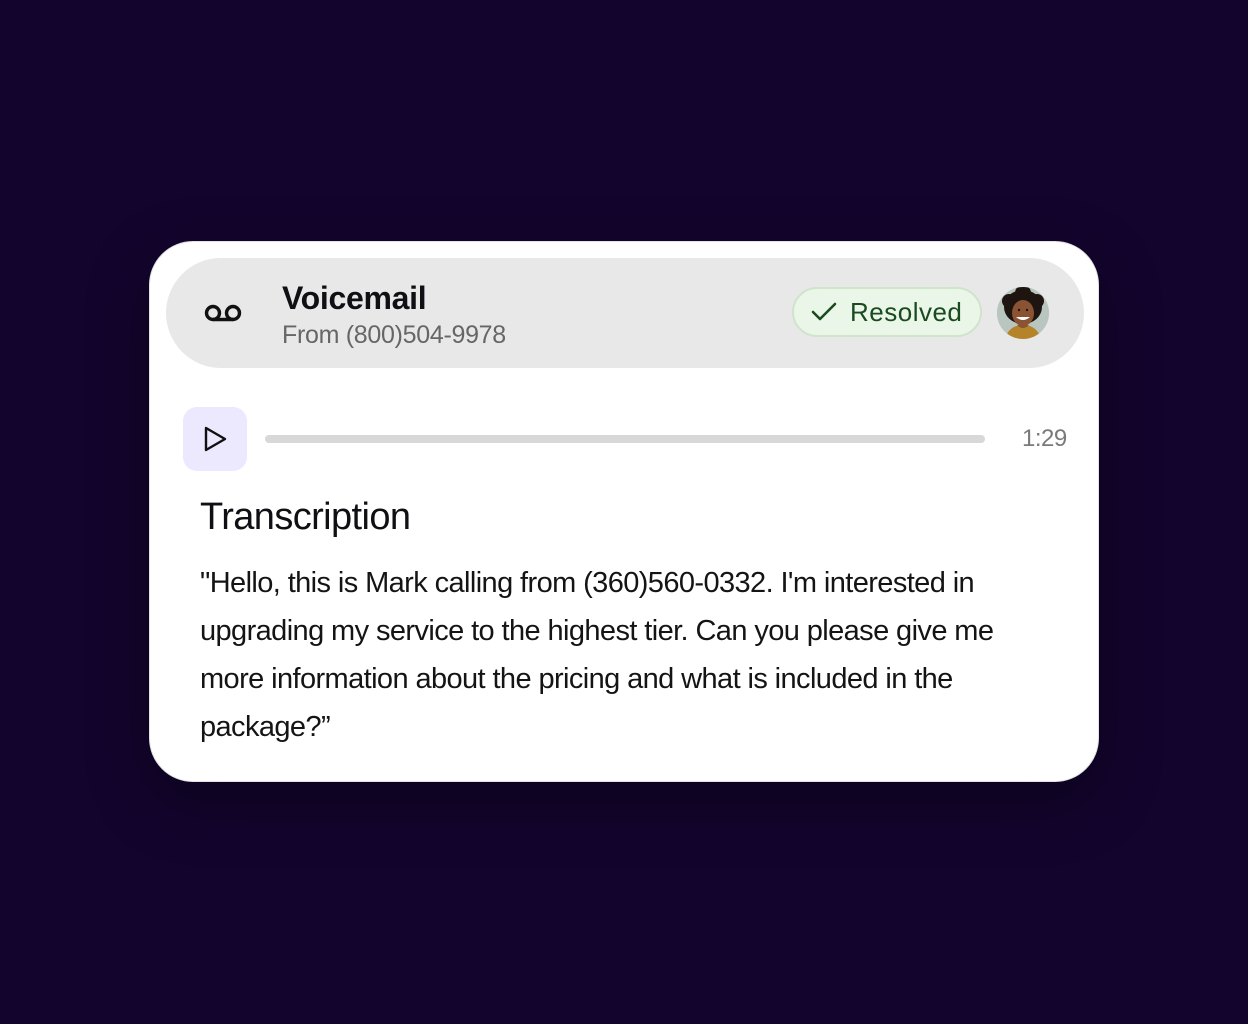  What do you see at coordinates (1044, 438) in the screenshot?
I see `audio-duration: 1:29` at bounding box center [1044, 438].